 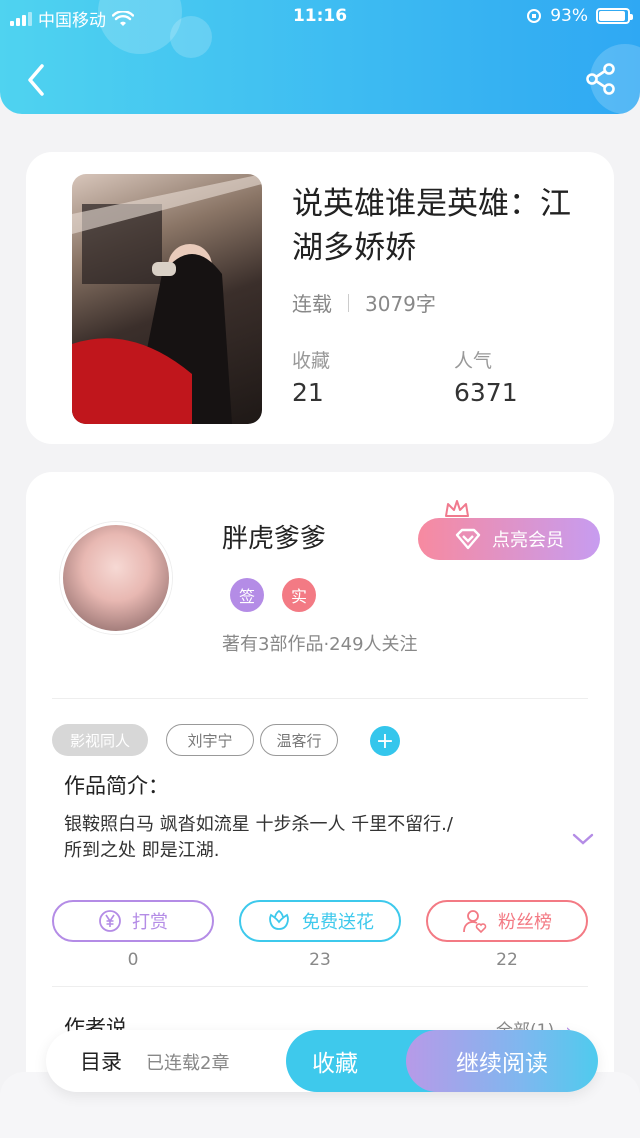 What do you see at coordinates (468, 539) in the screenshot?
I see `diamond-icon` at bounding box center [468, 539].